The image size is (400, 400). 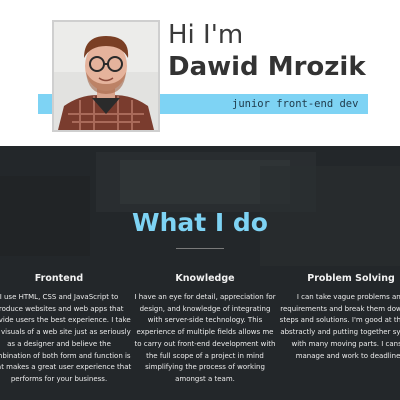 I want to click on profile-photo-illustration, so click(x=106, y=76).